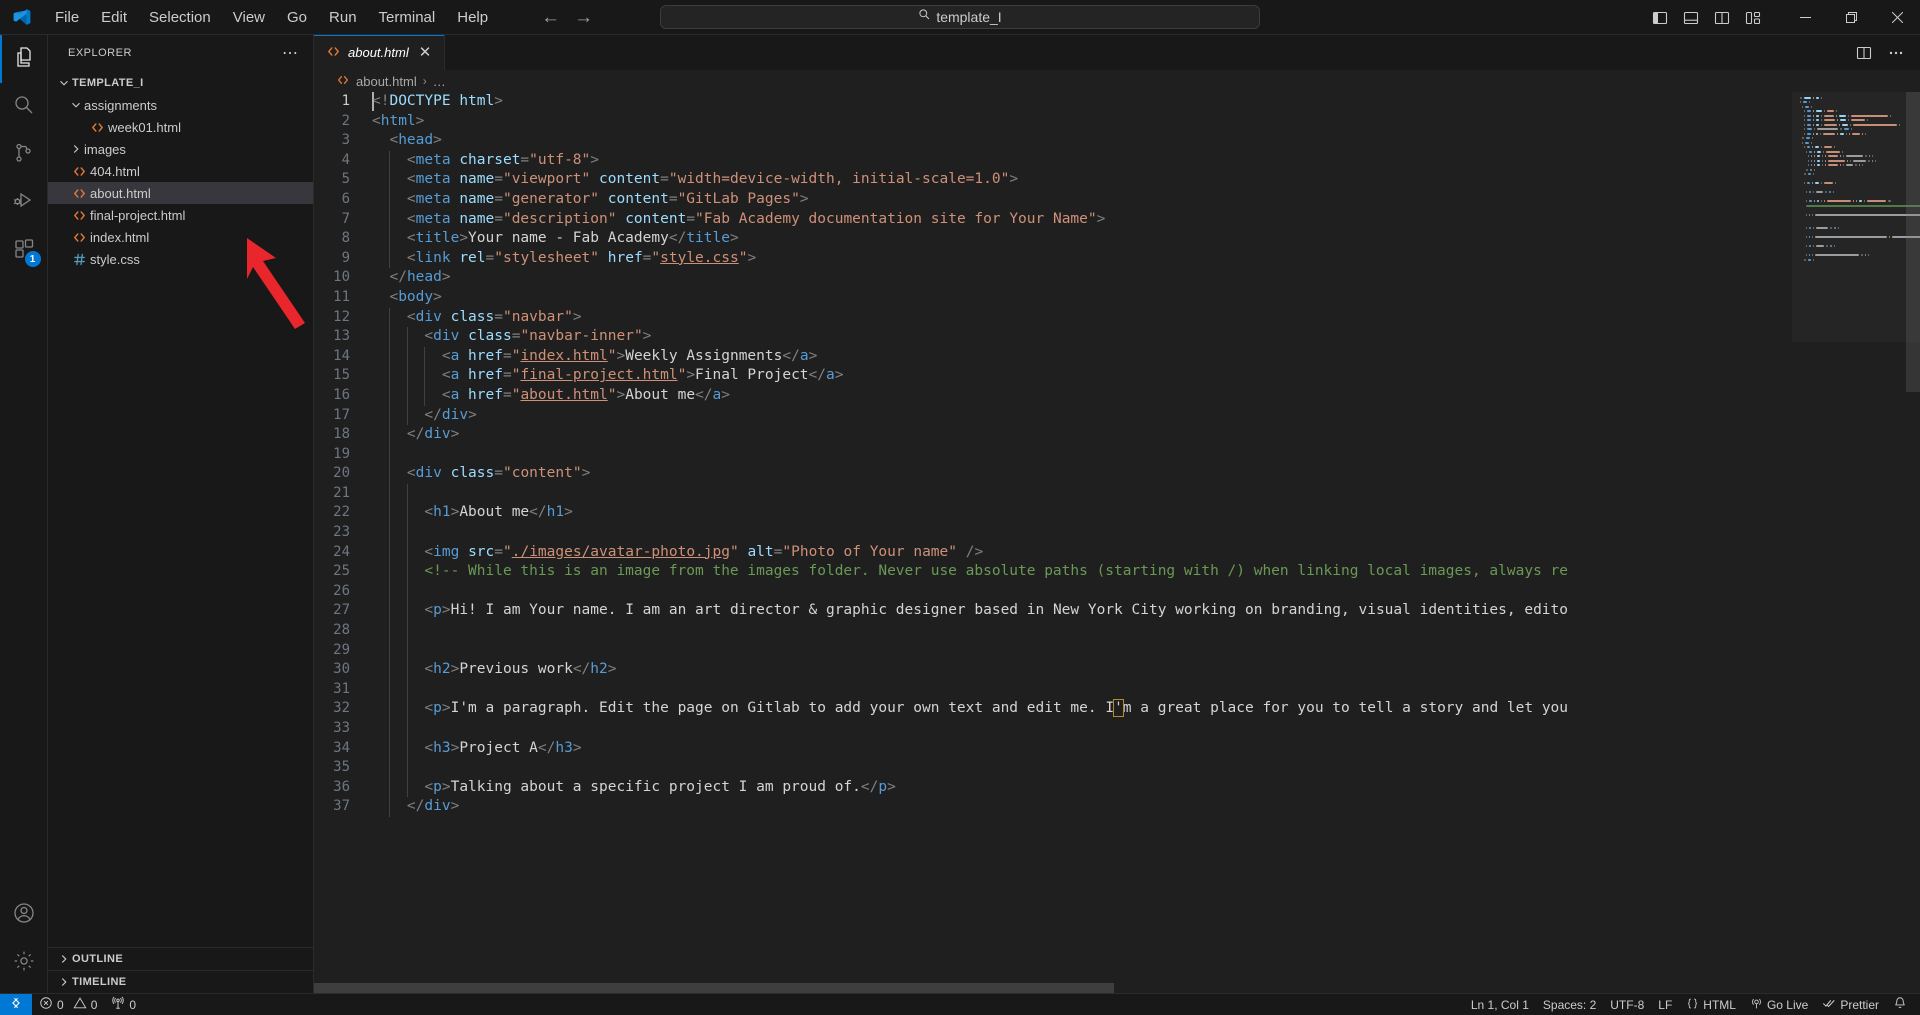 The width and height of the screenshot is (1920, 1015). Describe the element at coordinates (180, 17) in the screenshot. I see `menu-selection: Selection` at that location.